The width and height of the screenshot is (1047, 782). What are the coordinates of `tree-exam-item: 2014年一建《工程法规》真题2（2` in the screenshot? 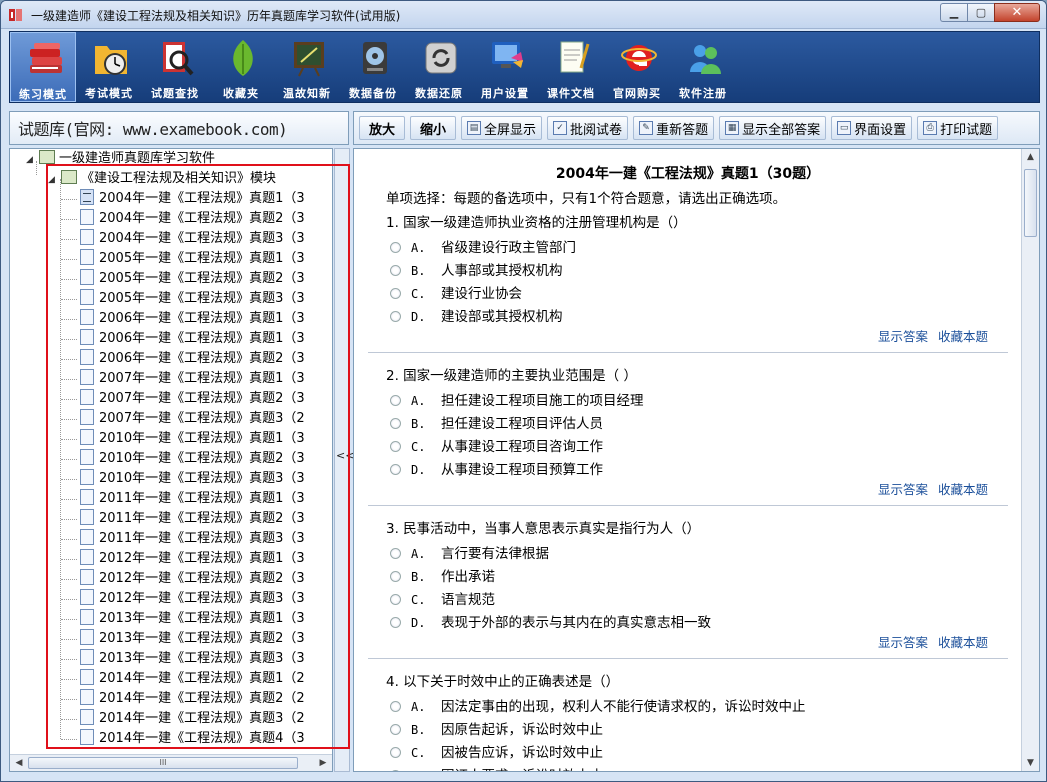 It's located at (183, 699).